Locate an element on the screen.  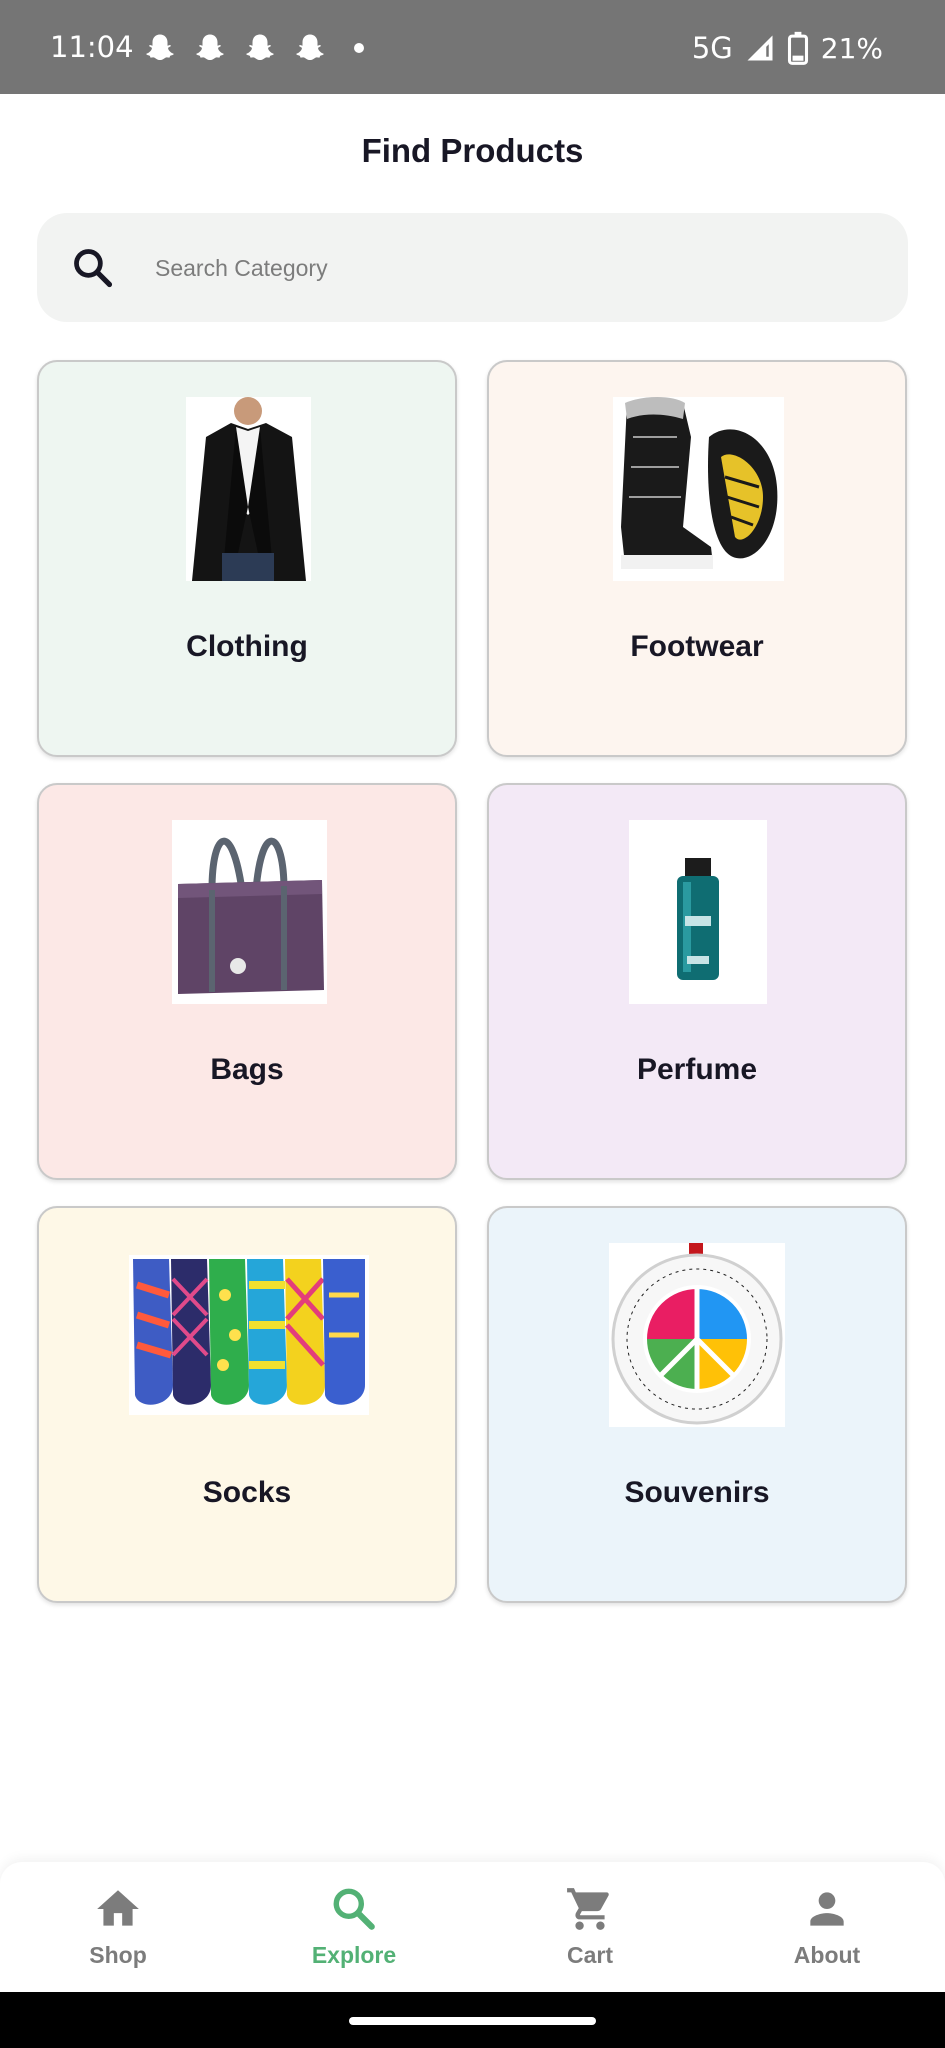
notification-icons is located at coordinates (253, 48).